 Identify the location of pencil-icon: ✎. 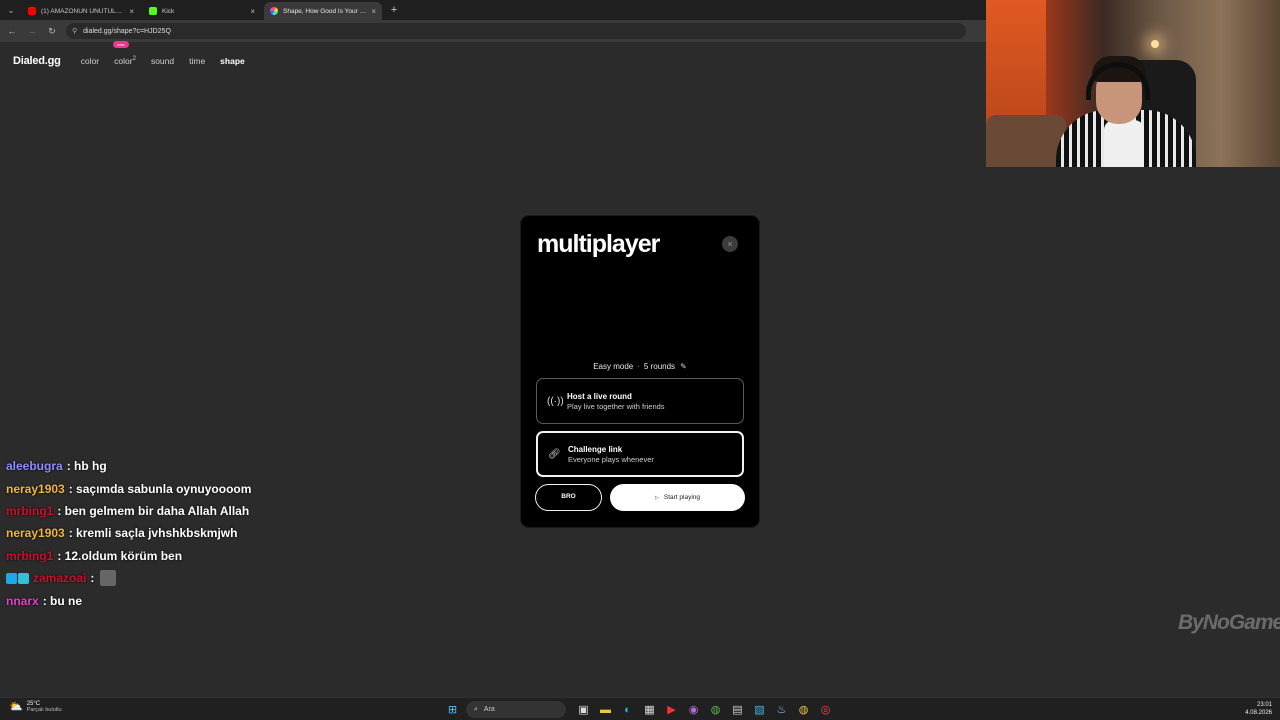
(683, 366).